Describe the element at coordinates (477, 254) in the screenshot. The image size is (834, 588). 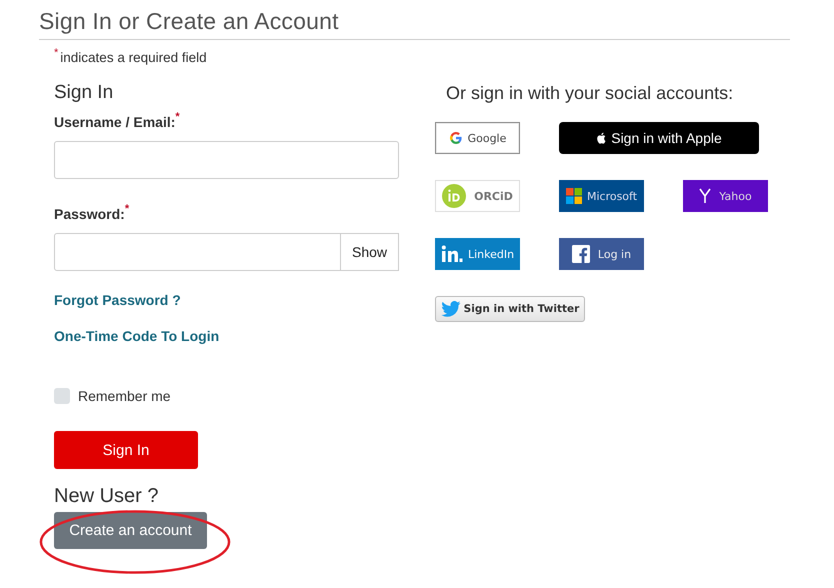
I see `social-login-button: LinkedIn` at that location.